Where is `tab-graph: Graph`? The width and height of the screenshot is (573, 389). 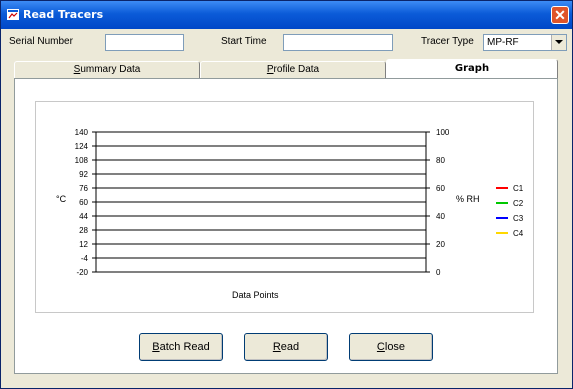 tab-graph: Graph is located at coordinates (472, 69).